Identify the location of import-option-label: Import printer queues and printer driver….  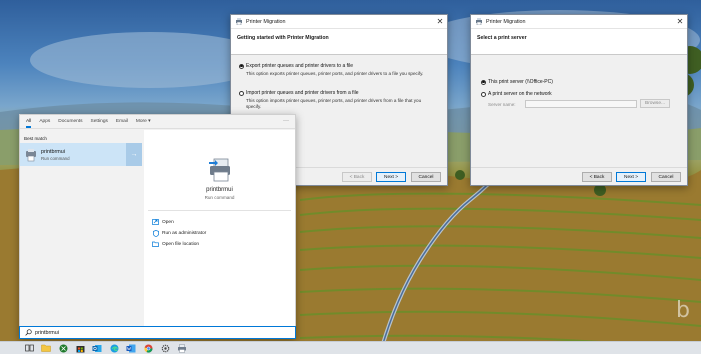
(302, 93).